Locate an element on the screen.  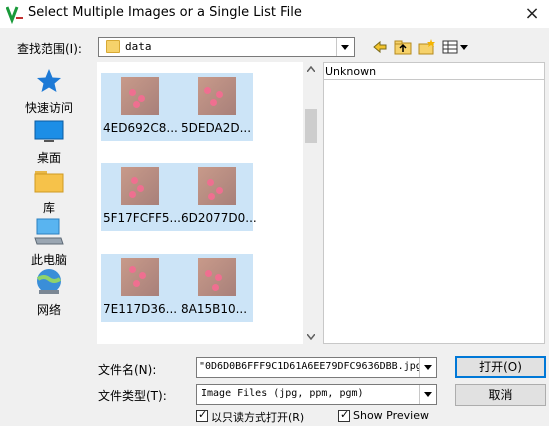
place-quick-access: 快速访问 is located at coordinates (49, 92).